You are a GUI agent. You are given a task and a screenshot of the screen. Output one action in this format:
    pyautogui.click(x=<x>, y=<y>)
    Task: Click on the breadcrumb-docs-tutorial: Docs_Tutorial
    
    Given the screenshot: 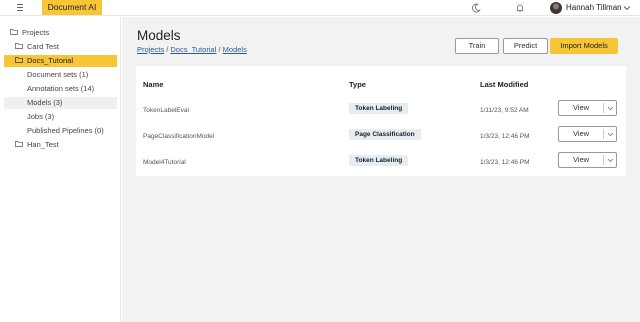 What is the action you would take?
    pyautogui.click(x=193, y=49)
    